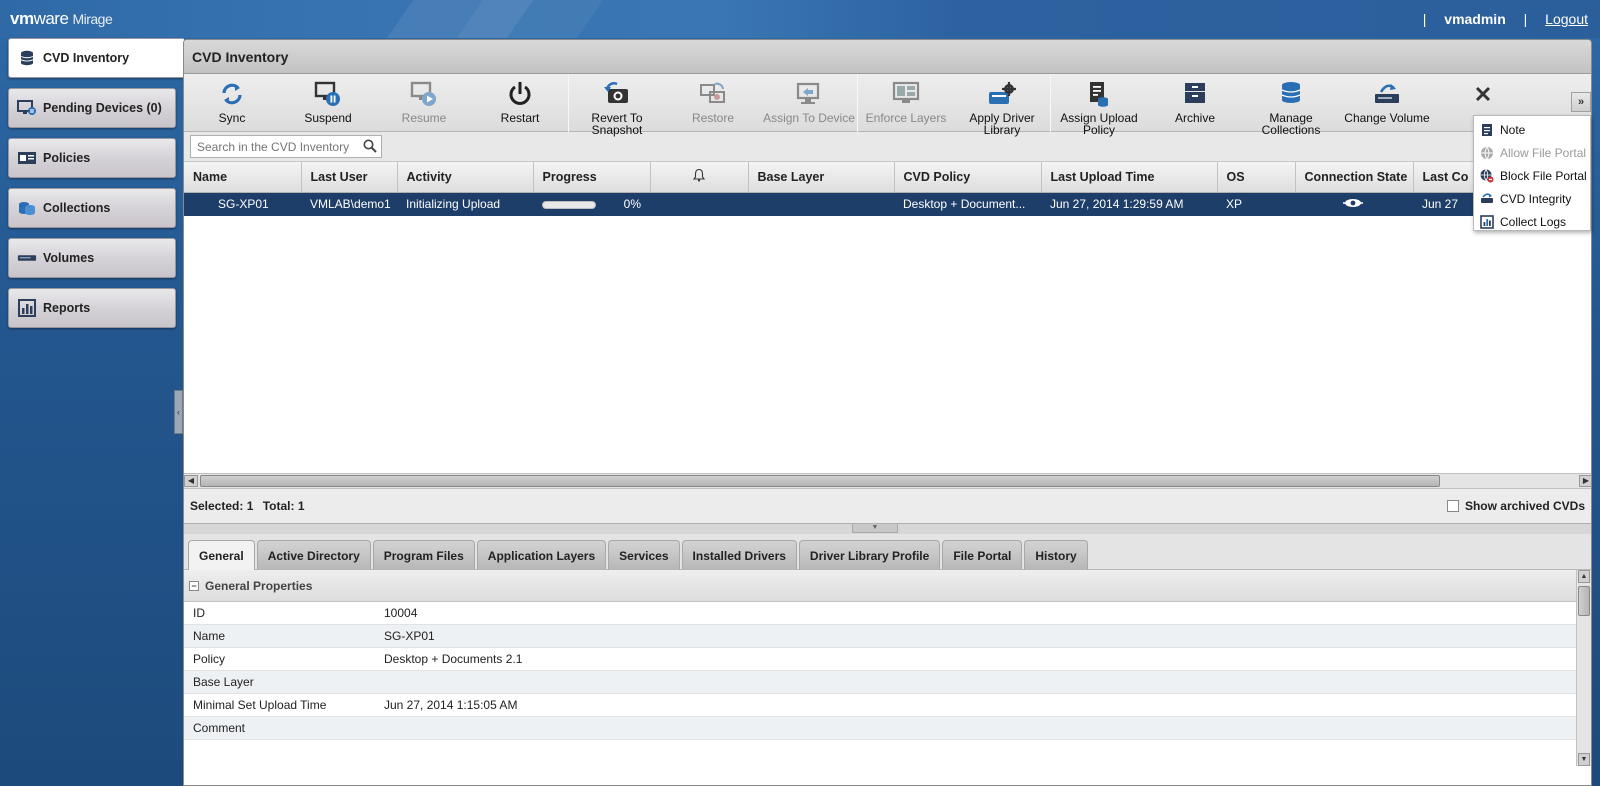 The width and height of the screenshot is (1600, 786). I want to click on cell-connection-state, so click(1354, 204).